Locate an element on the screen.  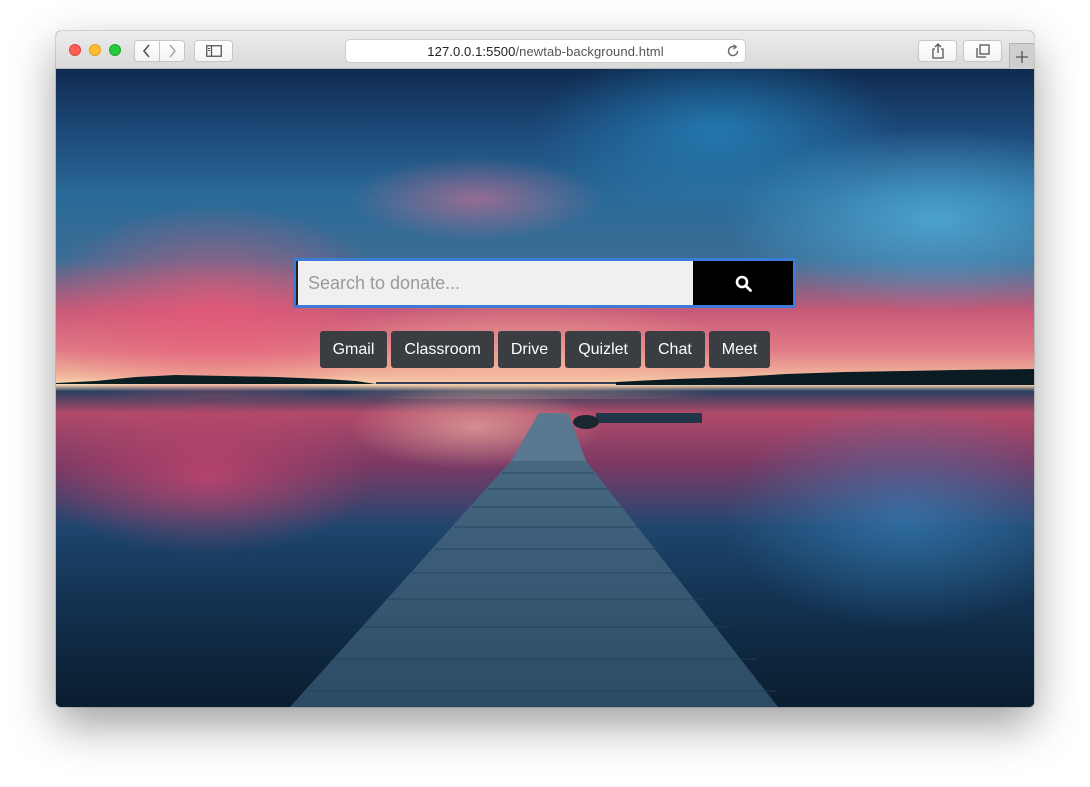
new-tab-button is located at coordinates (1021, 56).